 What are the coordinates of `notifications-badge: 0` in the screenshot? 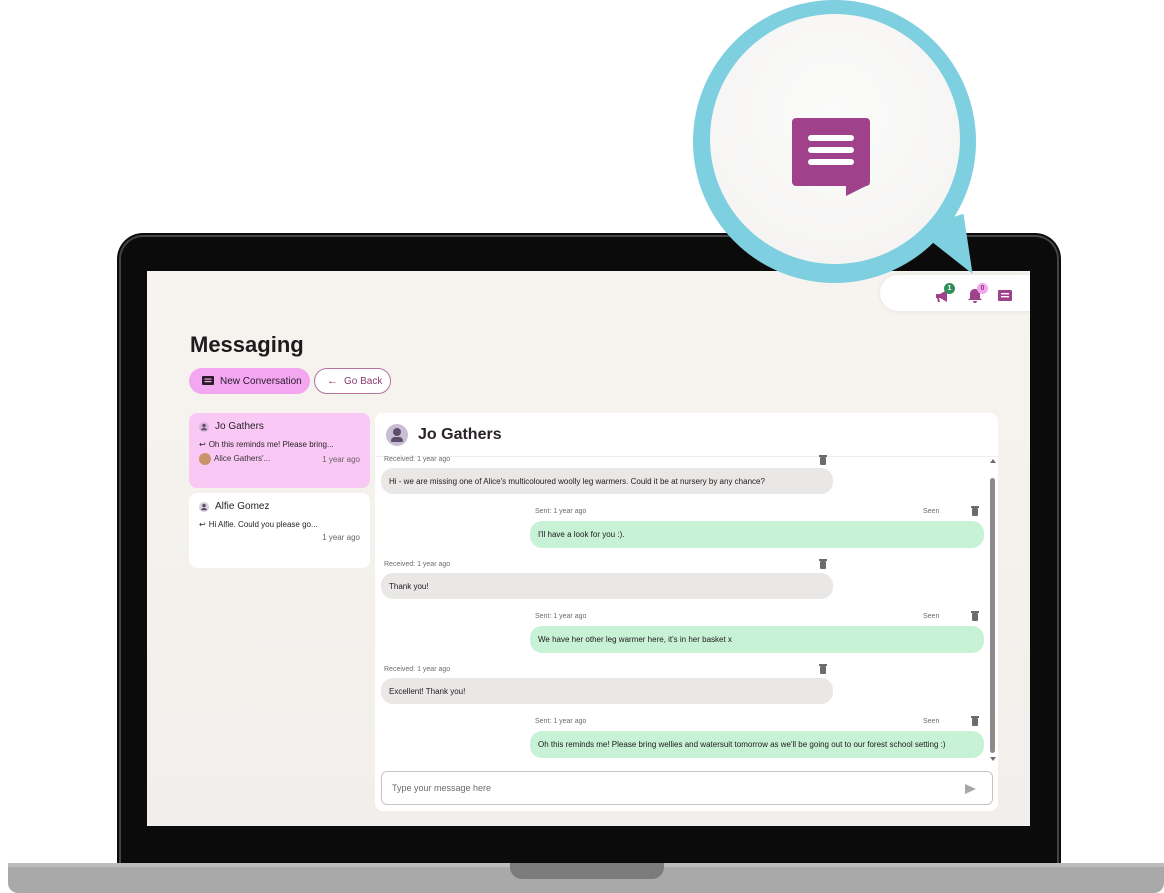 It's located at (982, 288).